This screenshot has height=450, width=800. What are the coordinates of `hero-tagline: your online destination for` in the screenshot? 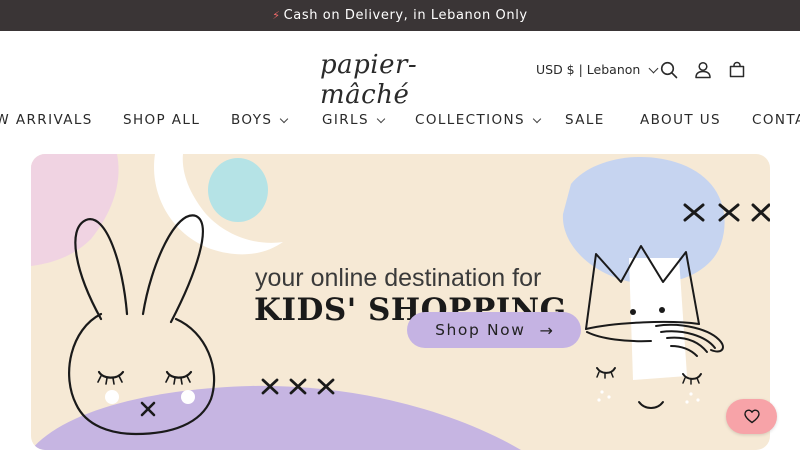 It's located at (398, 278).